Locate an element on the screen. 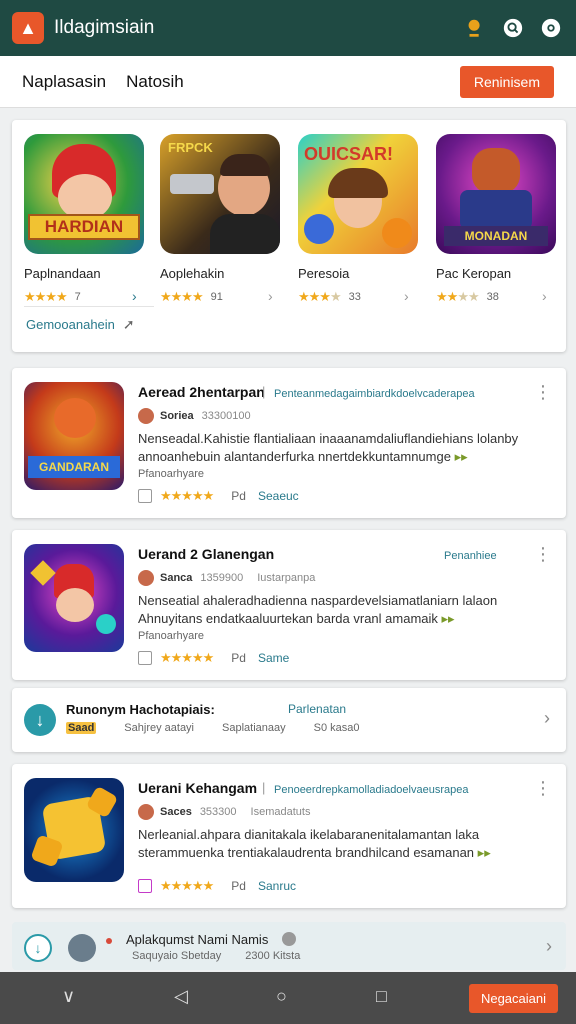 The image size is (576, 1024). app-thumbnail: OUICSAR! is located at coordinates (358, 194).